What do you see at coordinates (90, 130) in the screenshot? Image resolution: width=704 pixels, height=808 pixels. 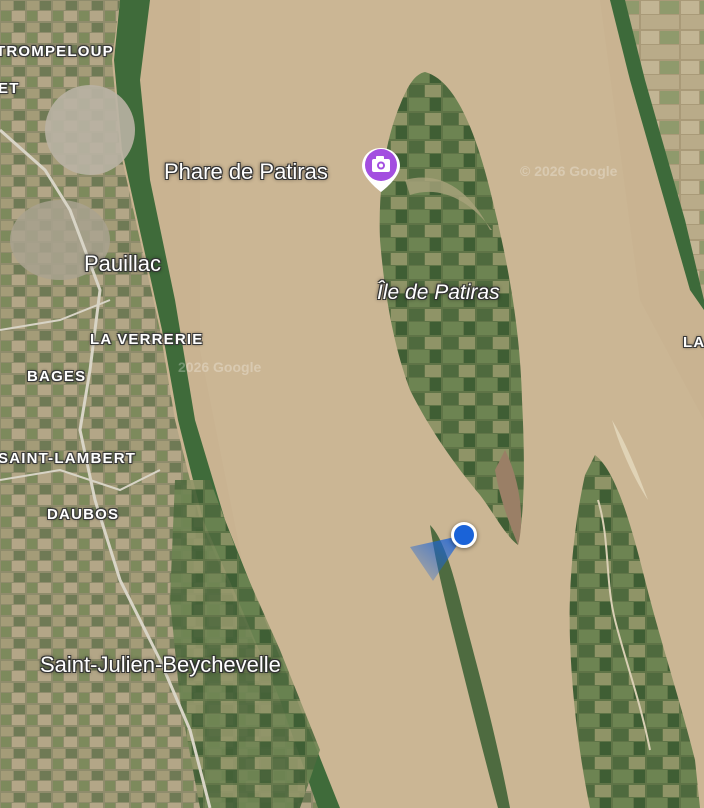 I see `pauillac-town` at bounding box center [90, 130].